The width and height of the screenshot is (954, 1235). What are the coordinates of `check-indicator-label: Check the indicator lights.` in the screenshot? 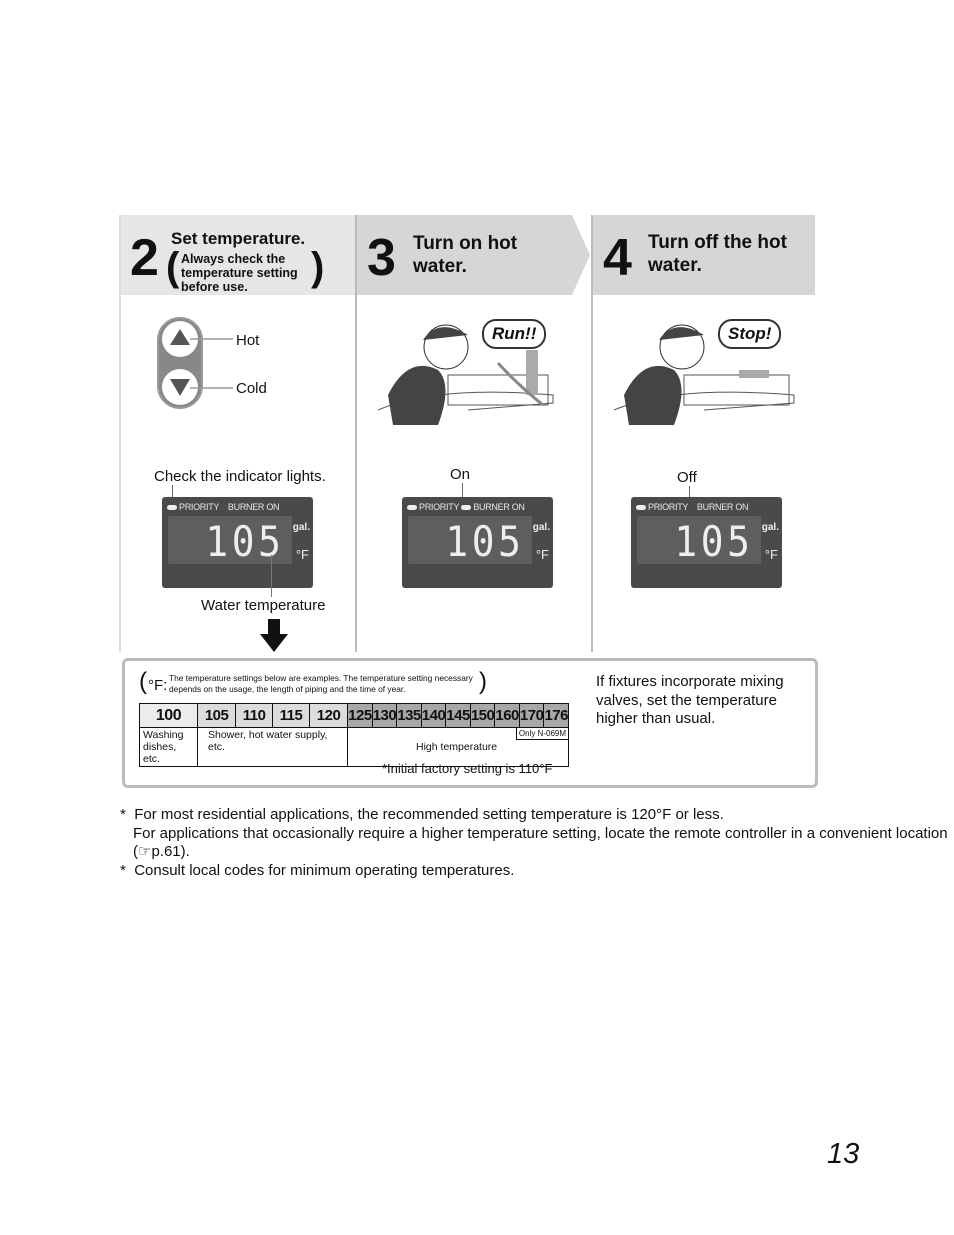 It's located at (240, 476).